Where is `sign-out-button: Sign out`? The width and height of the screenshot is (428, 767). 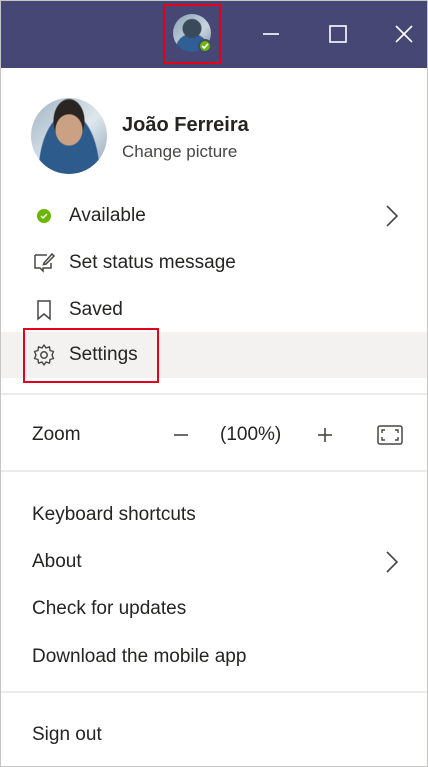 sign-out-button: Sign out is located at coordinates (214, 735).